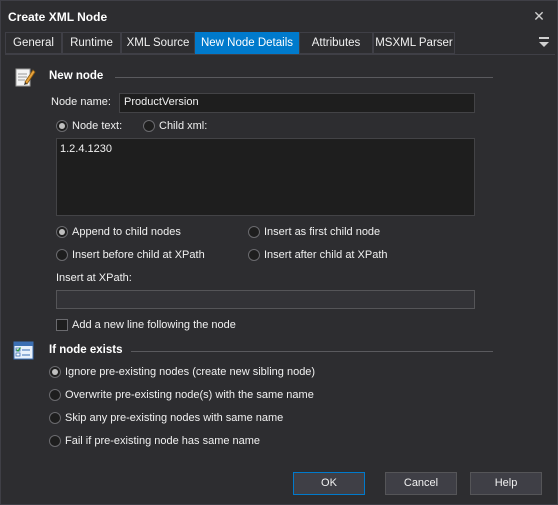 This screenshot has height=505, width=558. What do you see at coordinates (76, 76) in the screenshot?
I see `new-node-section-title: New node` at bounding box center [76, 76].